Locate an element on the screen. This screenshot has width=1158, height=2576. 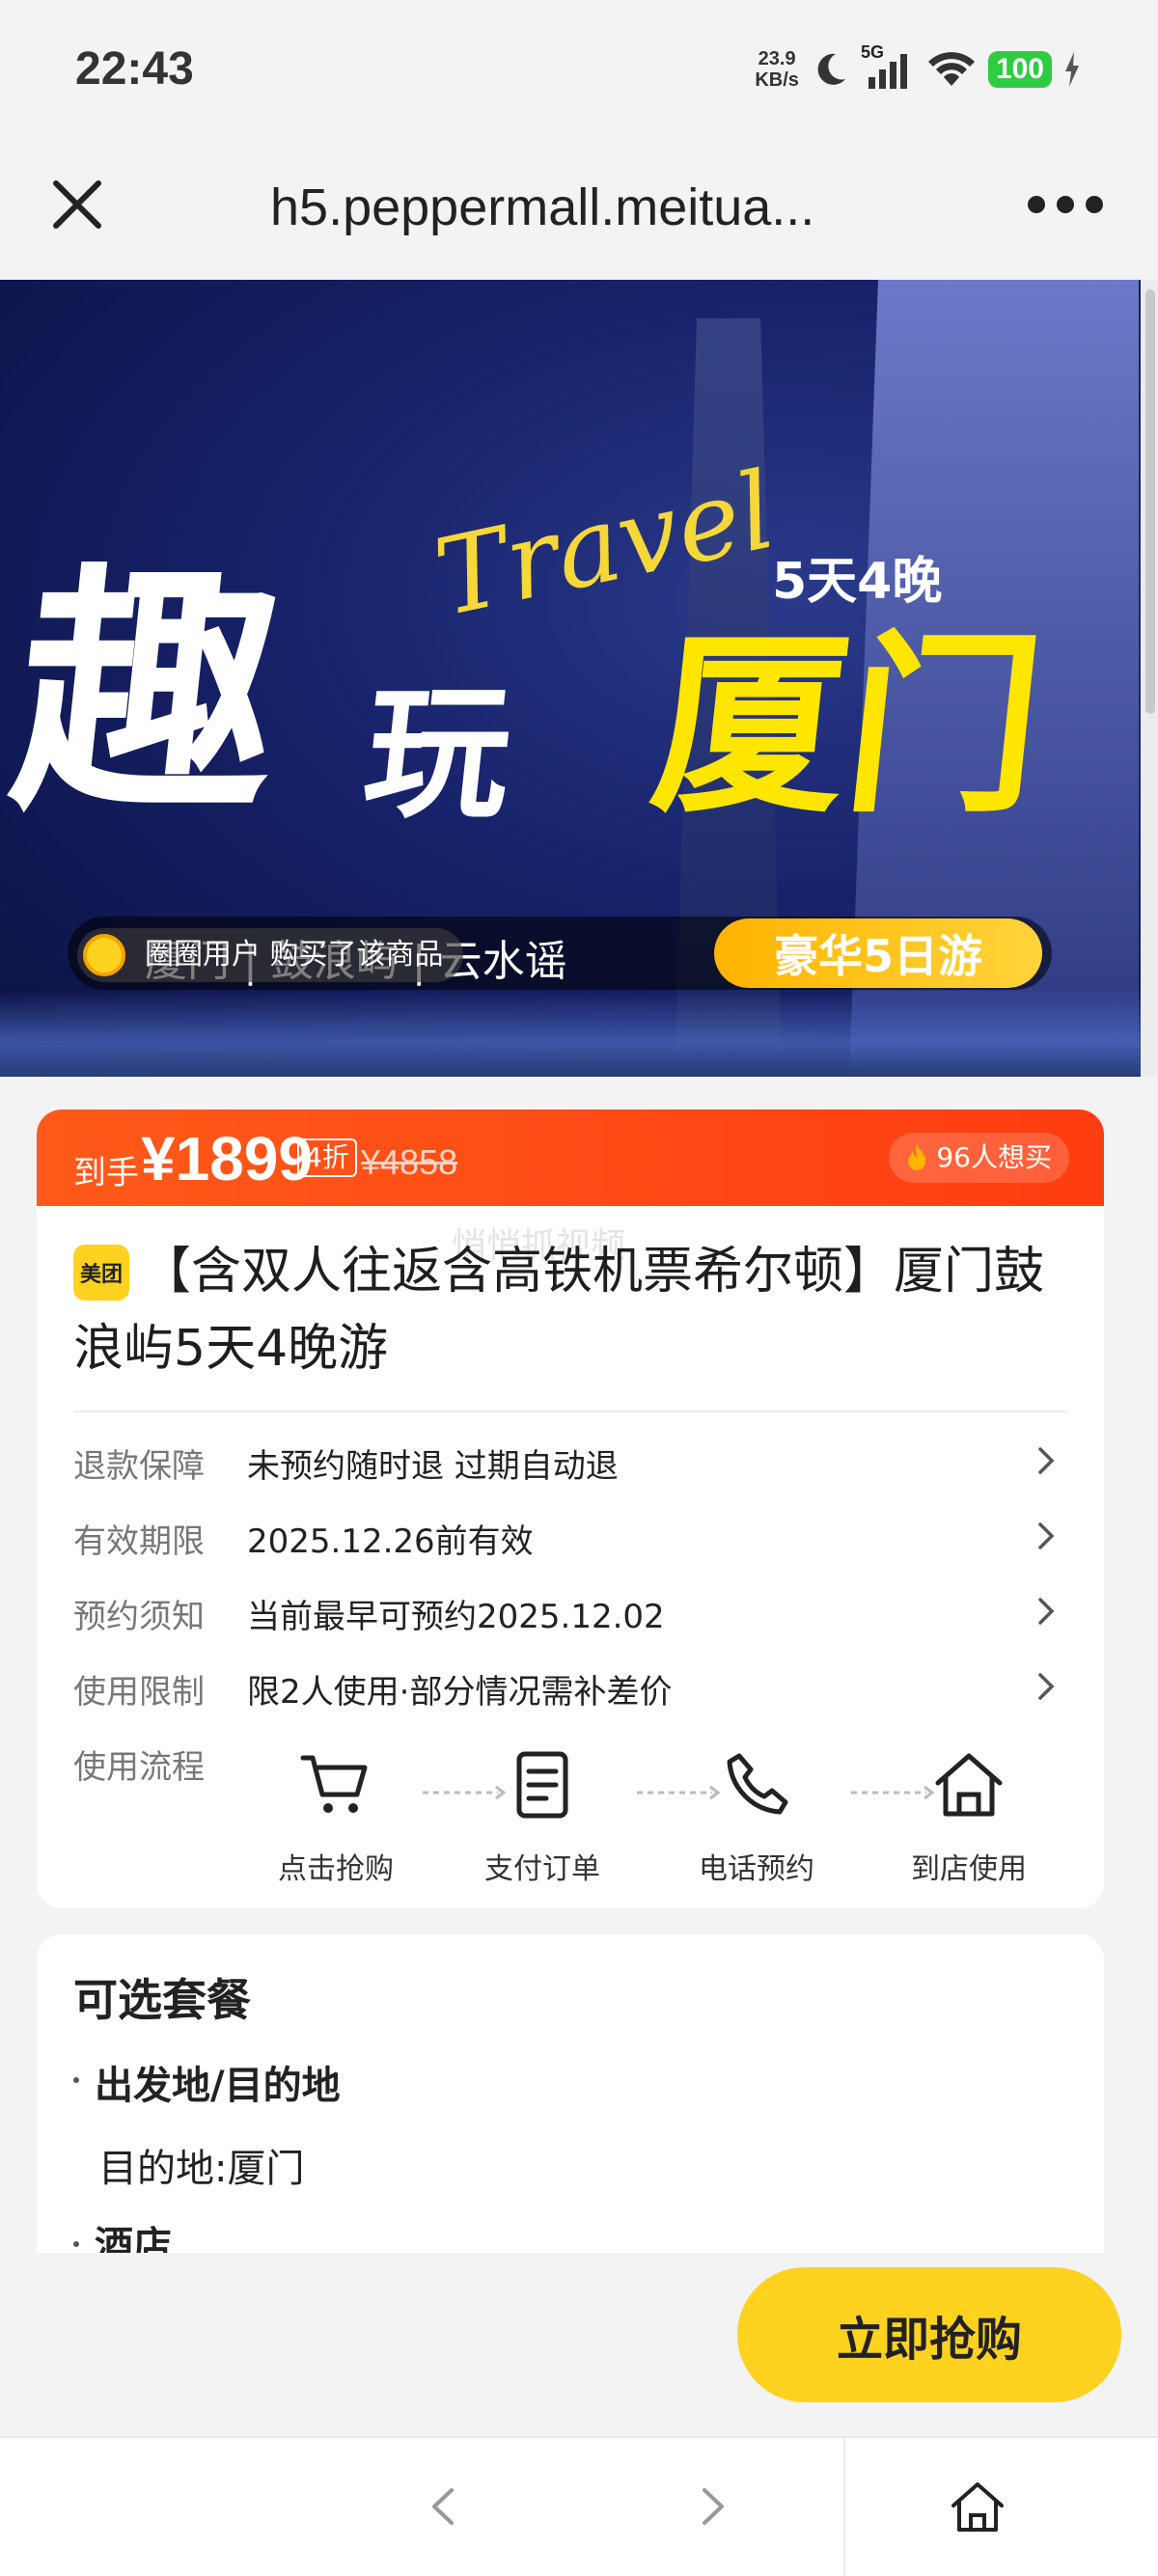
page-scrollbar-track is located at coordinates (1149, 679).